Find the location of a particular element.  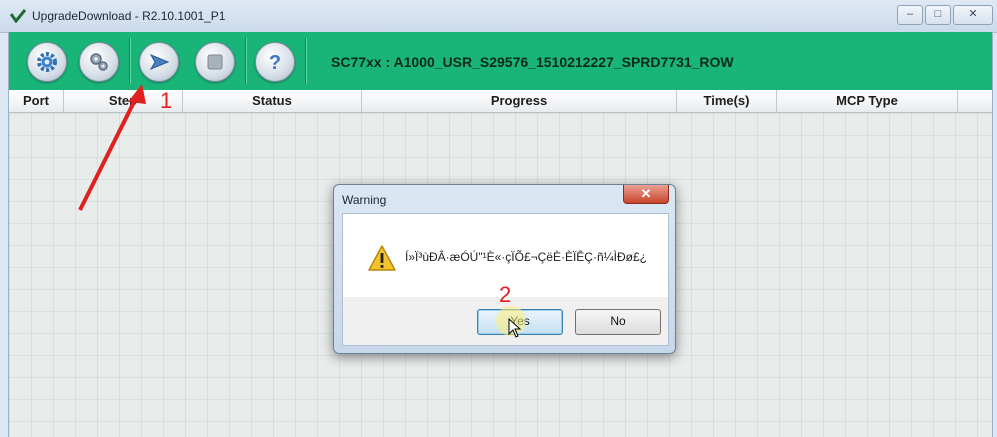

window-title: UpgradeDownload - R2.10.1001_P1 is located at coordinates (129, 16).